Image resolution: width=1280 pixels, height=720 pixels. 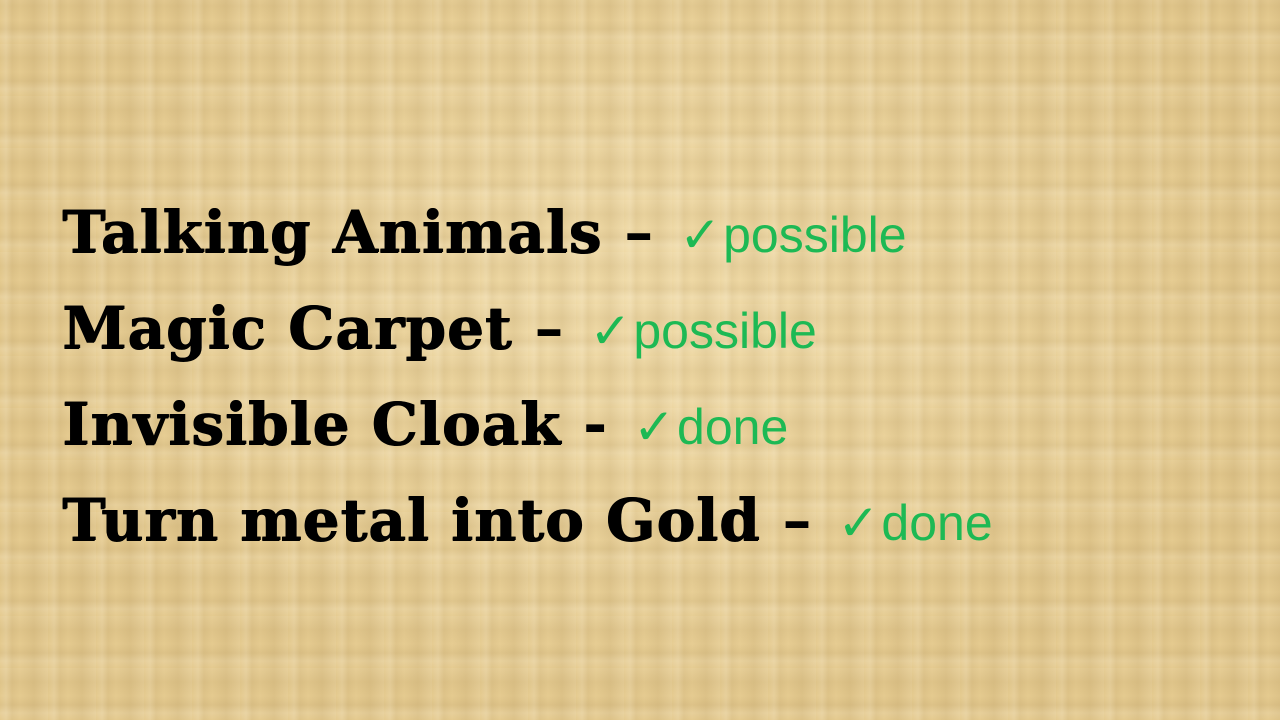 What do you see at coordinates (287, 328) in the screenshot?
I see `item-name: Magic Carpet` at bounding box center [287, 328].